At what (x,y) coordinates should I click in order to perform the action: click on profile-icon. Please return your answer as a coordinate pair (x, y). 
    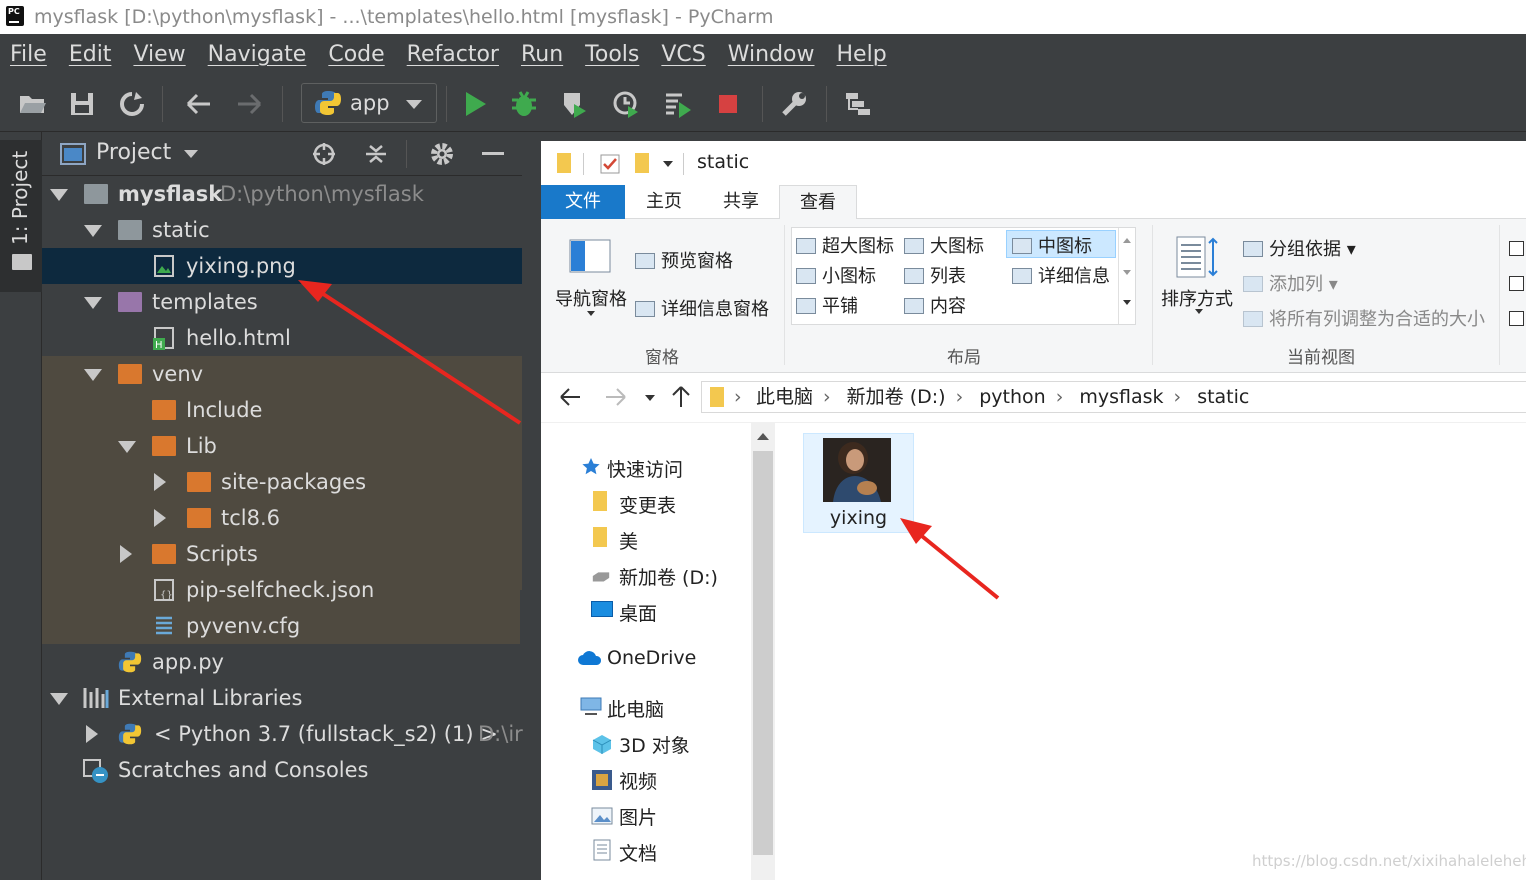
    Looking at the image, I should click on (626, 104).